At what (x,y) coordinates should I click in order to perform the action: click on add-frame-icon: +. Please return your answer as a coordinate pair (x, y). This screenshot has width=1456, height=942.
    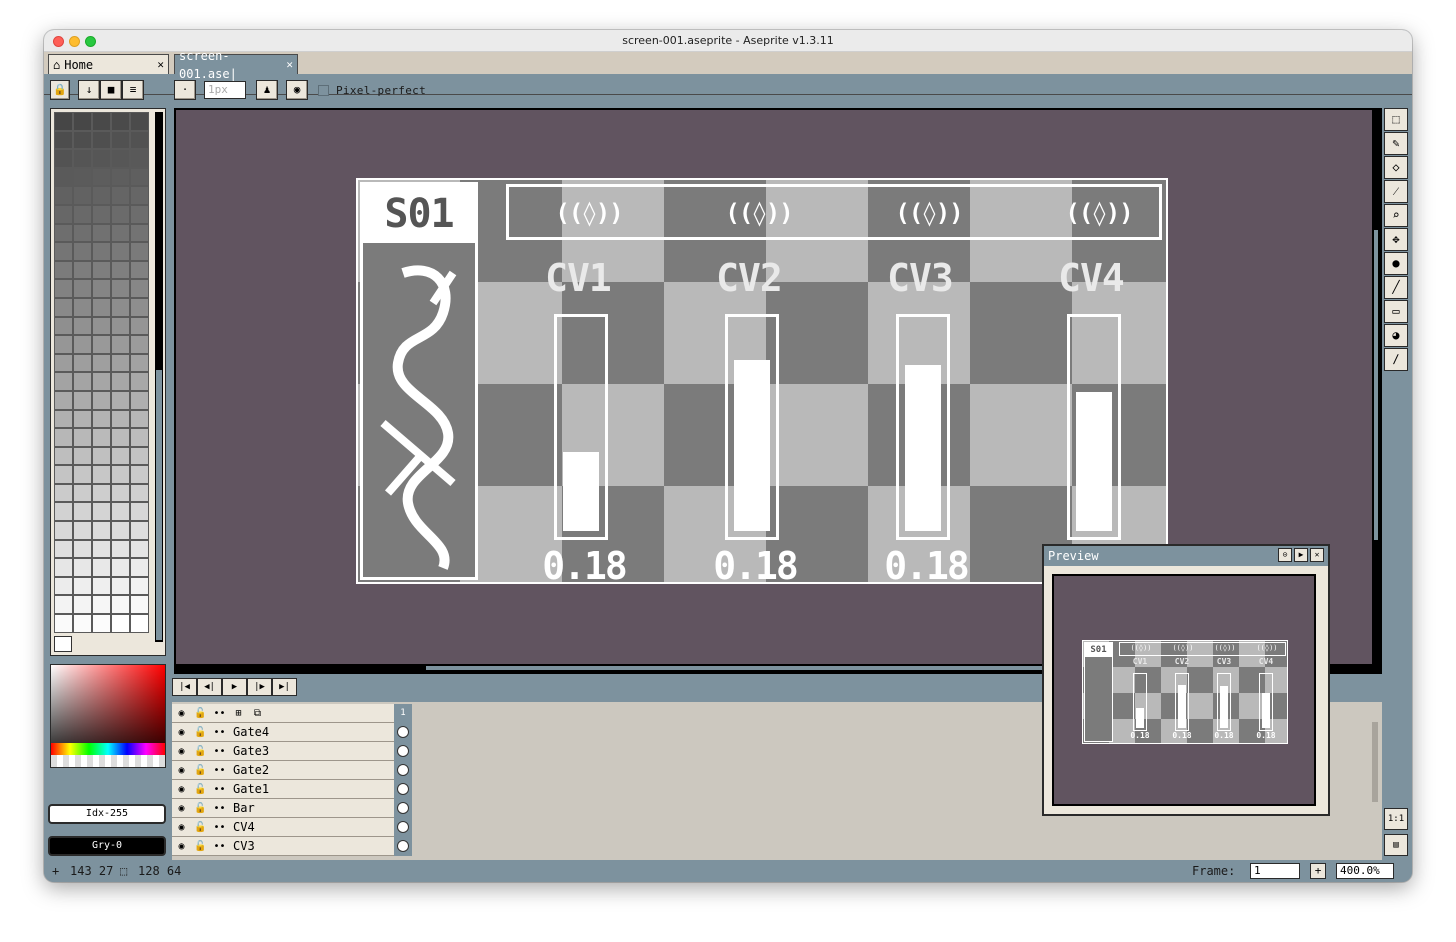
    Looking at the image, I should click on (1318, 871).